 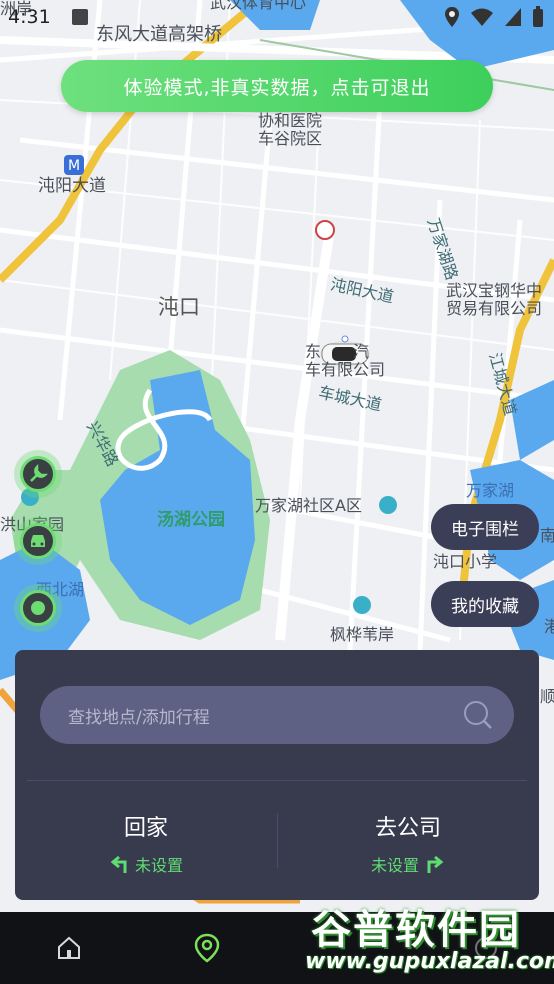 I want to click on home-icon, so click(x=69, y=947).